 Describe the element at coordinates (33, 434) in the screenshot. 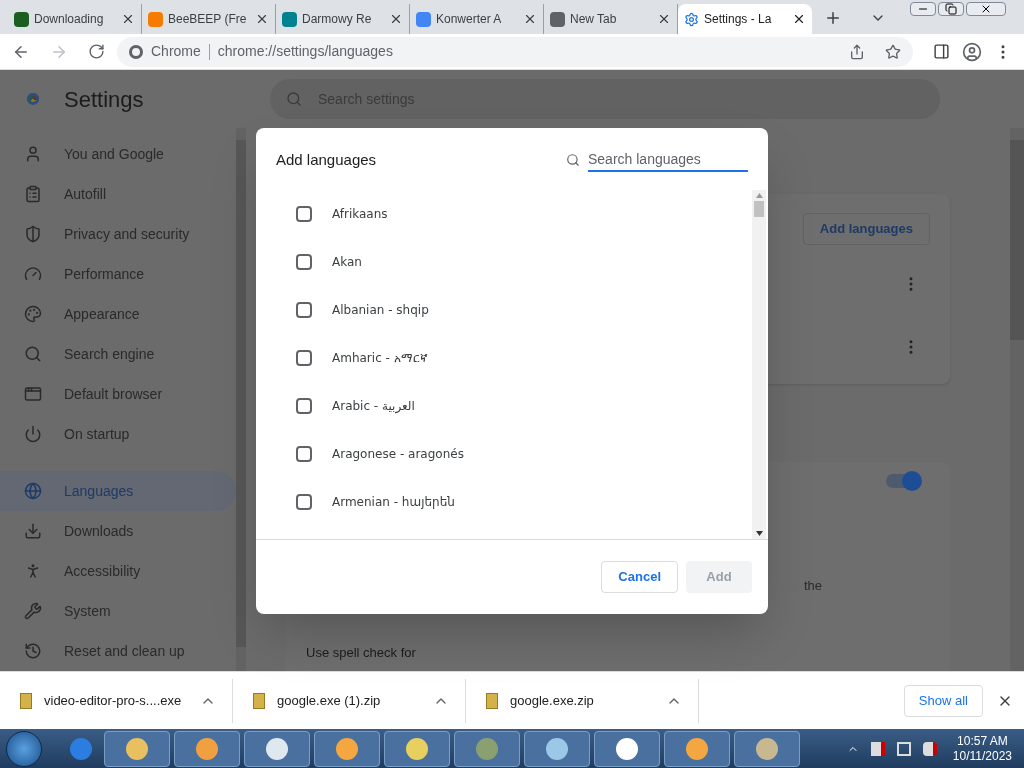

I see `power-icon` at that location.